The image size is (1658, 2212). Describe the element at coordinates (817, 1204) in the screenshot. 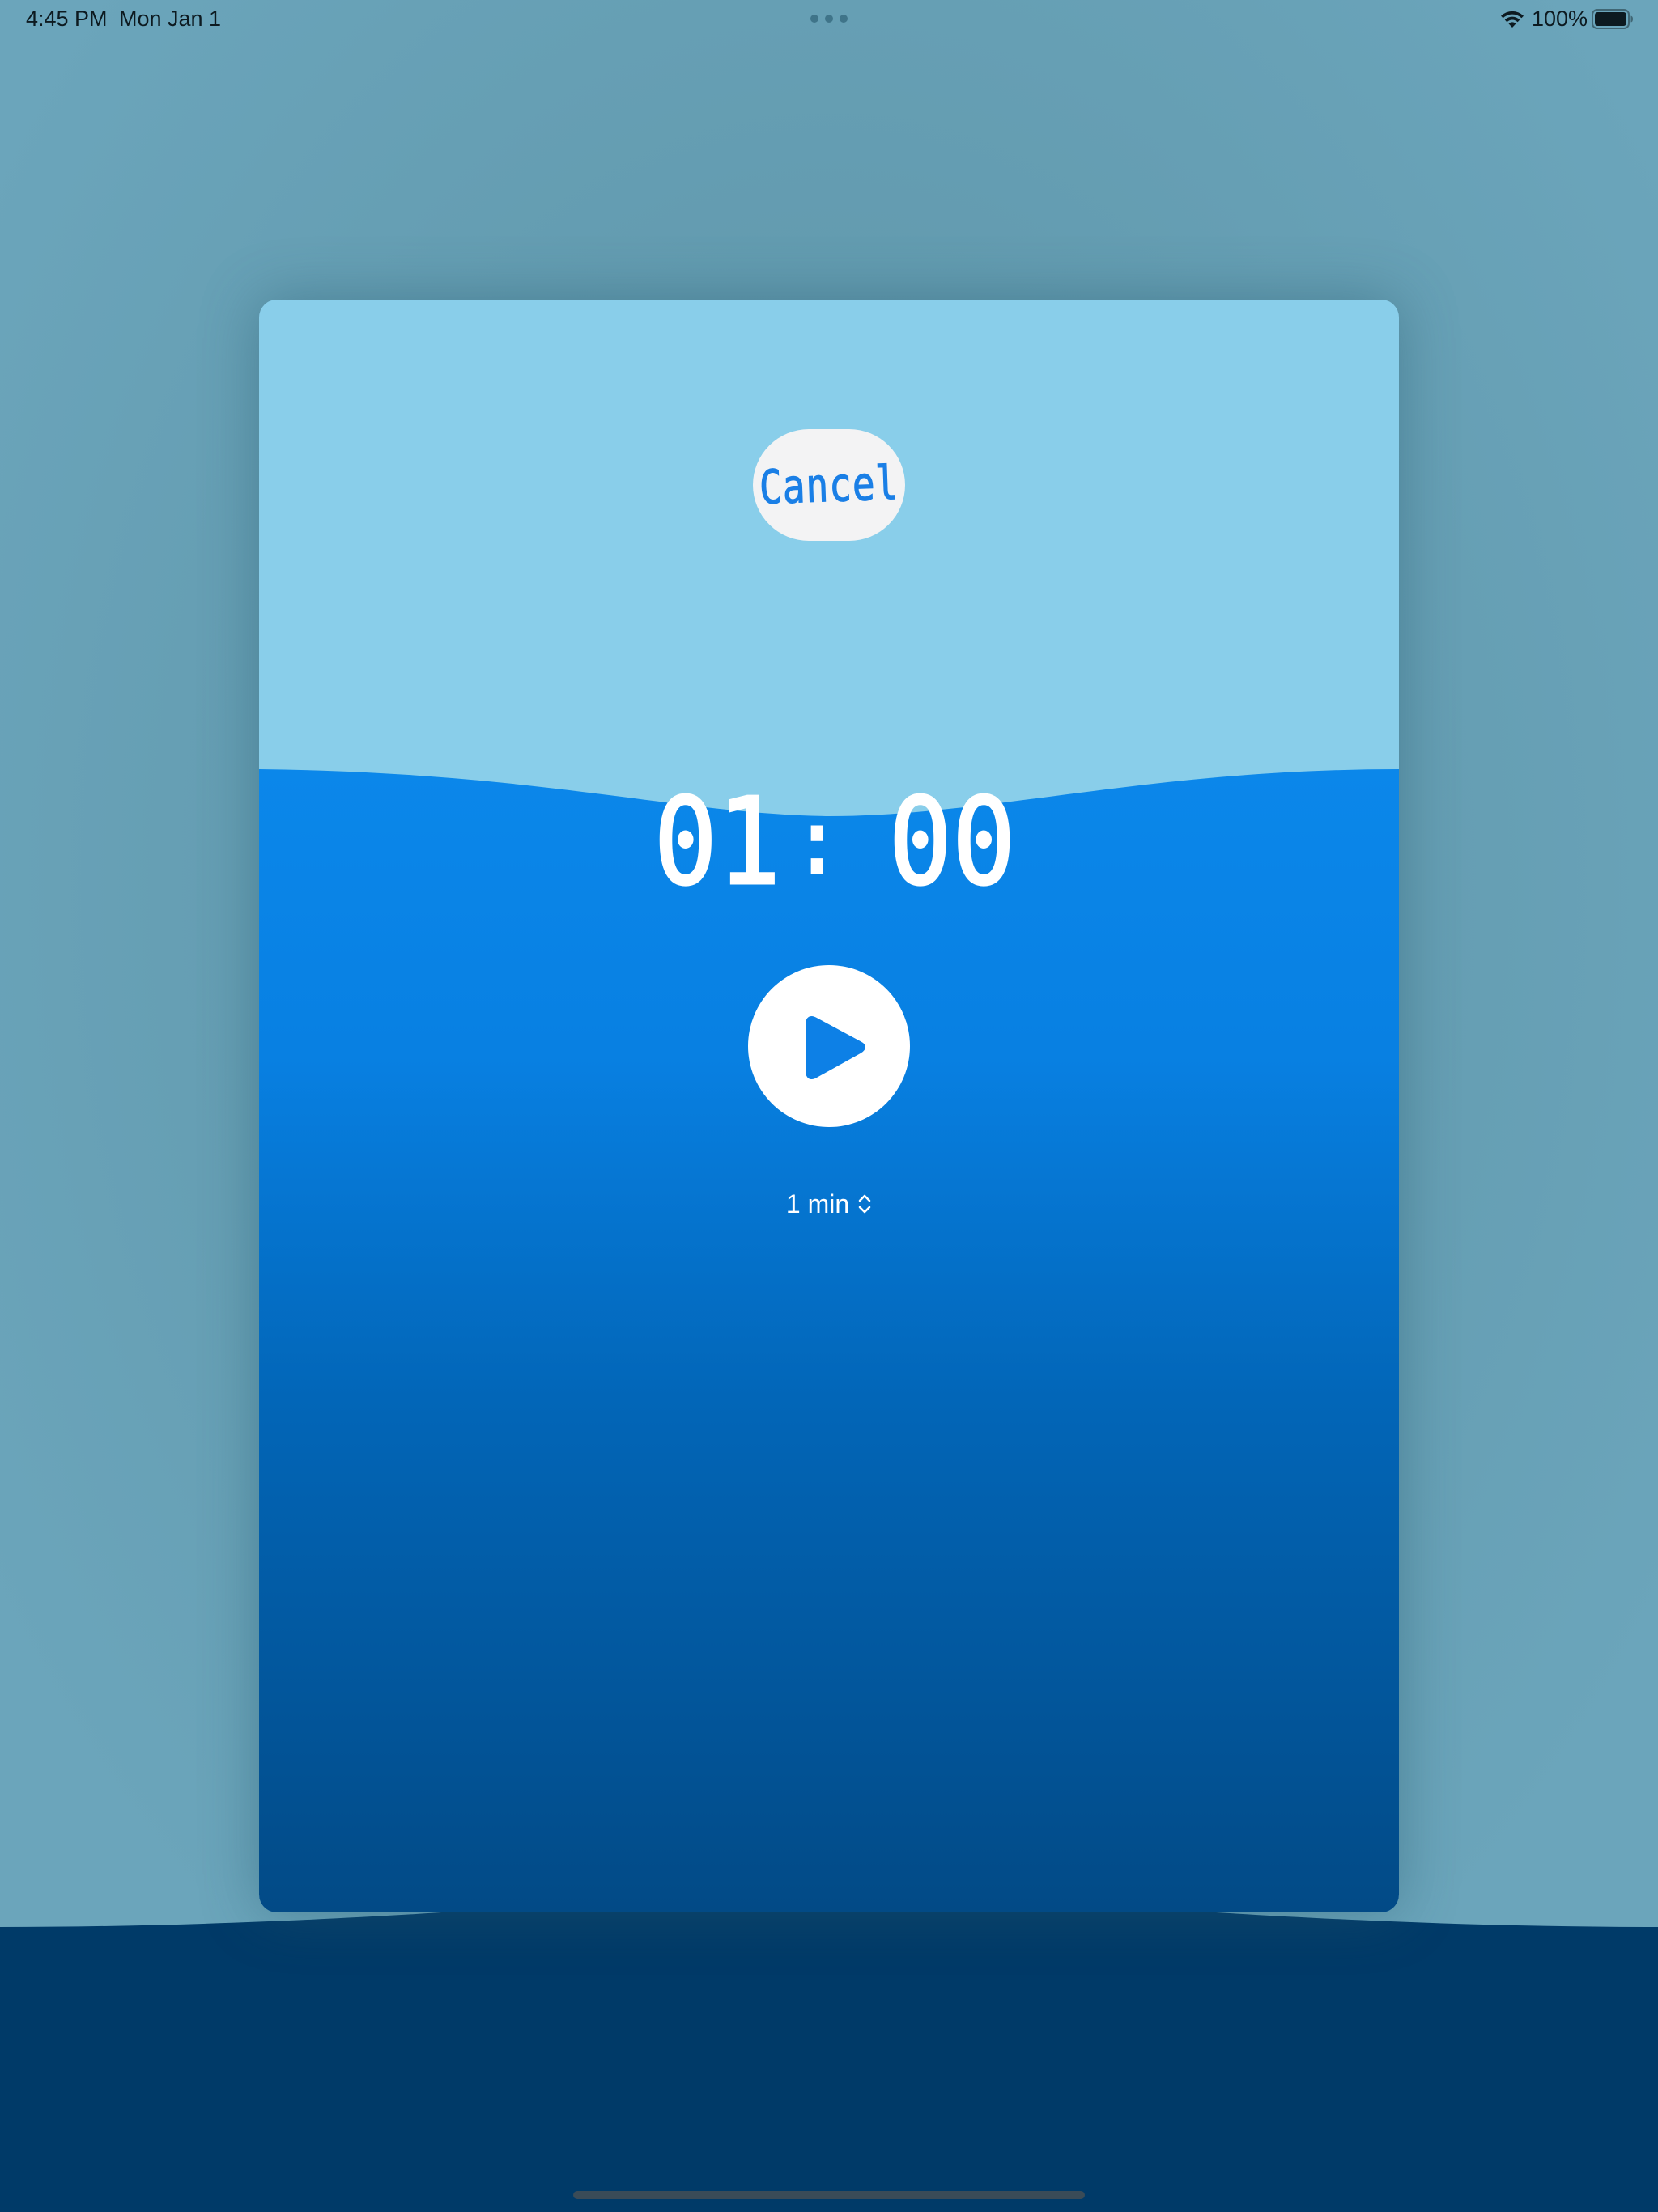

I see `duration-label: 1 min` at that location.